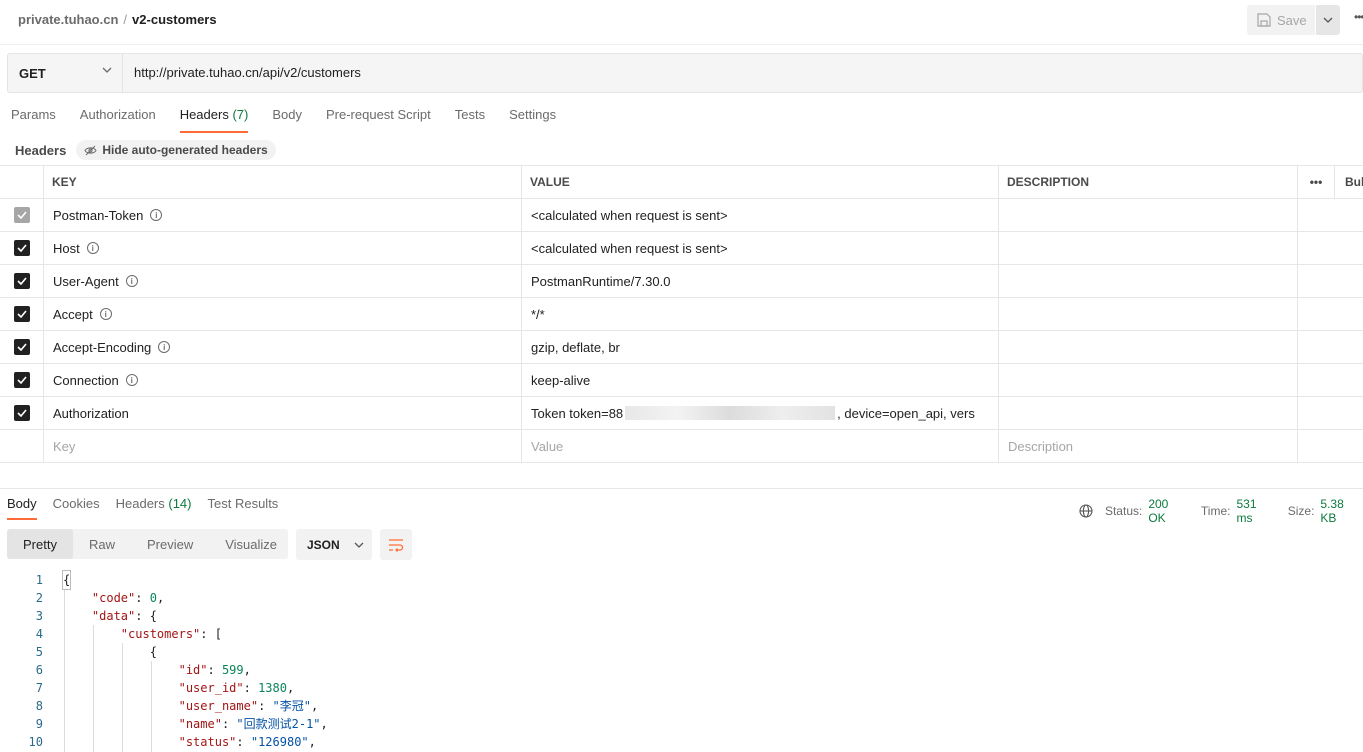 The width and height of the screenshot is (1363, 752). What do you see at coordinates (118, 120) in the screenshot?
I see `tab-authorization: Authorization` at bounding box center [118, 120].